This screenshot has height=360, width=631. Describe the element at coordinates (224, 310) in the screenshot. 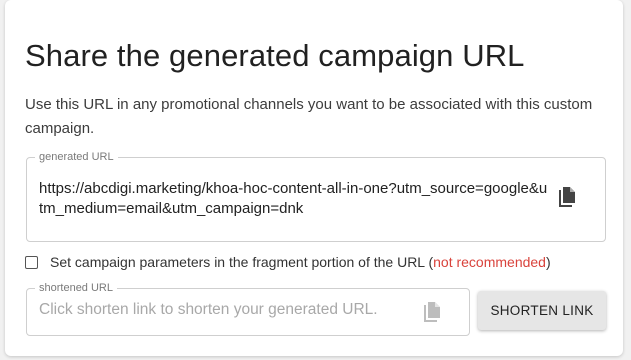

I see `shortened-url-input` at that location.